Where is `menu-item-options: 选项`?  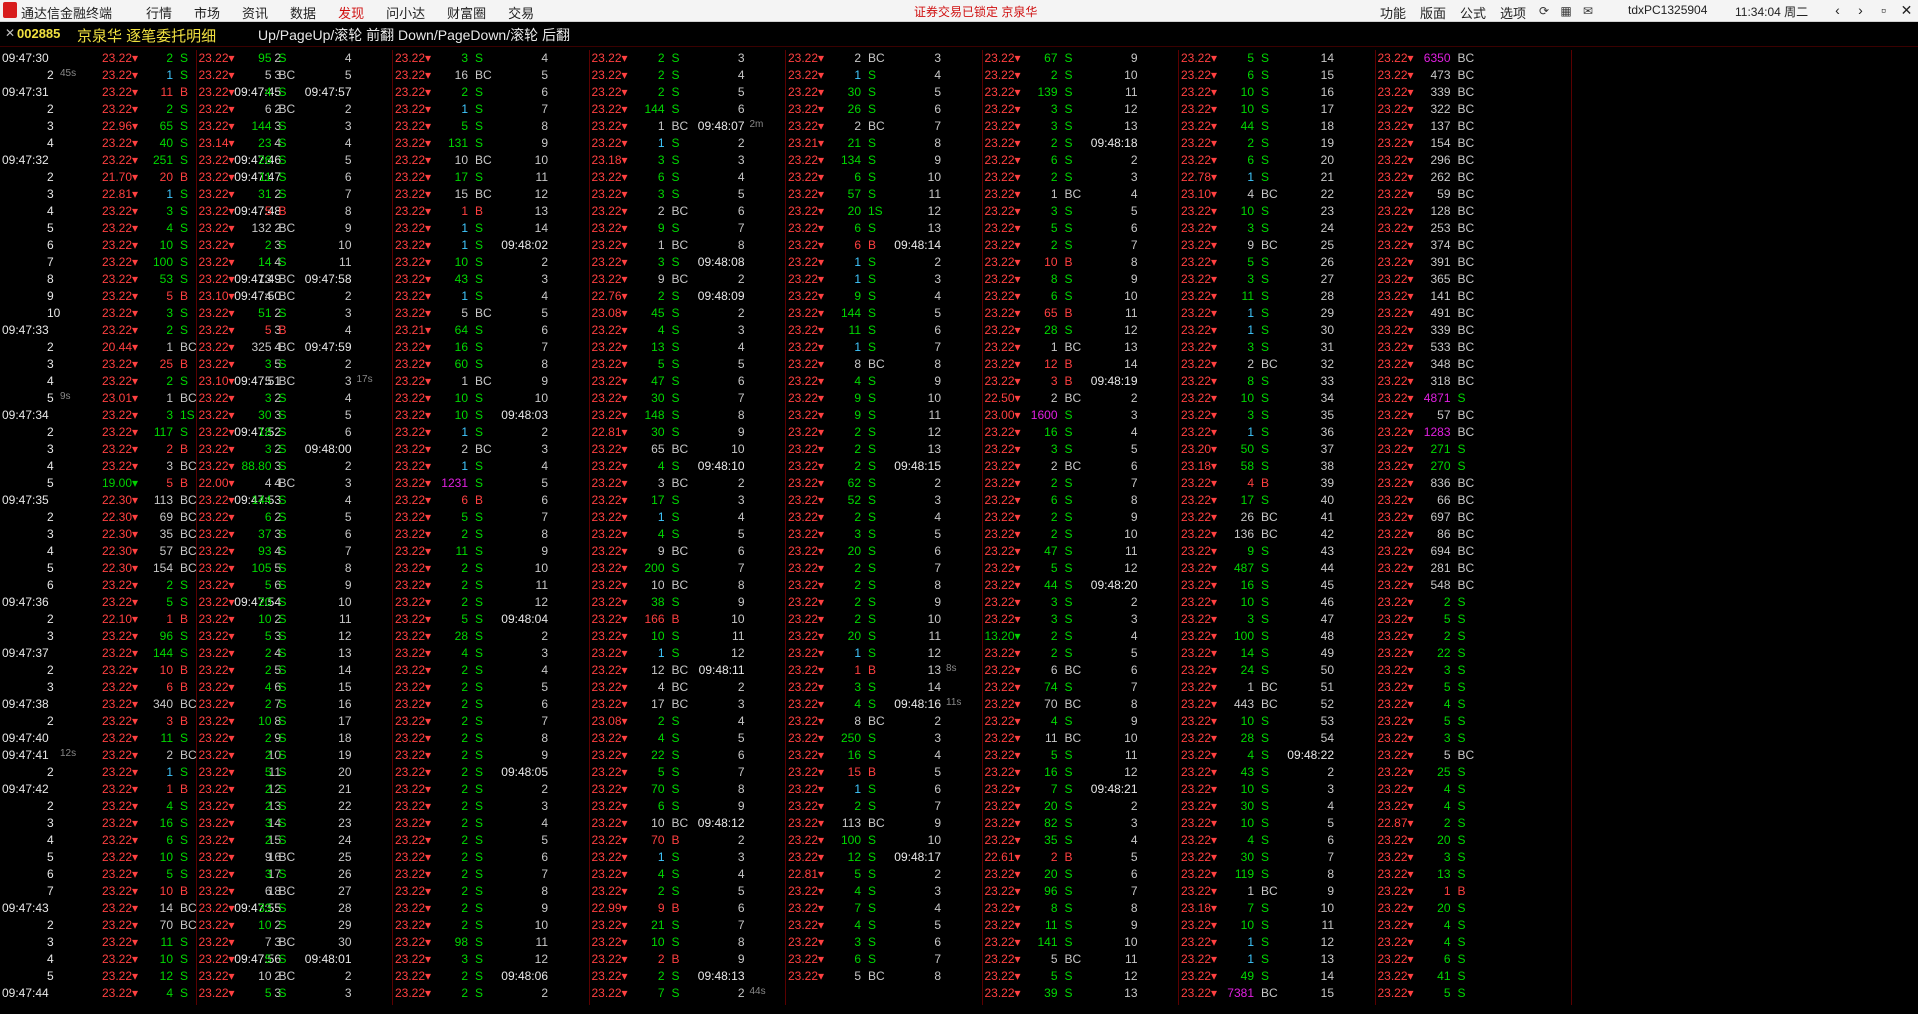
menu-item-options: 选项 is located at coordinates (1513, 10).